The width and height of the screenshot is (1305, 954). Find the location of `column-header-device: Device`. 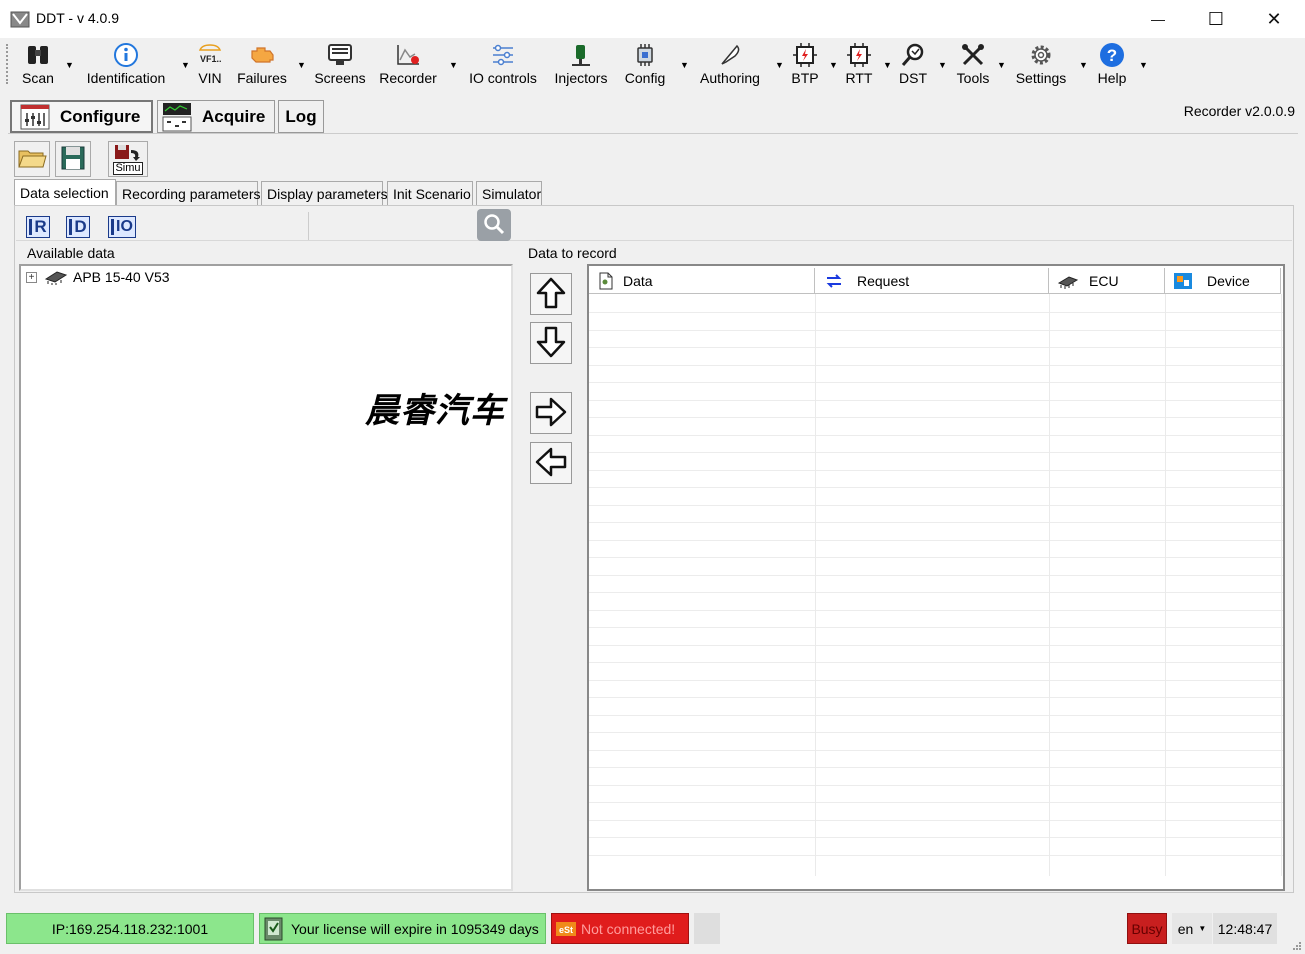

column-header-device: Device is located at coordinates (1223, 281).